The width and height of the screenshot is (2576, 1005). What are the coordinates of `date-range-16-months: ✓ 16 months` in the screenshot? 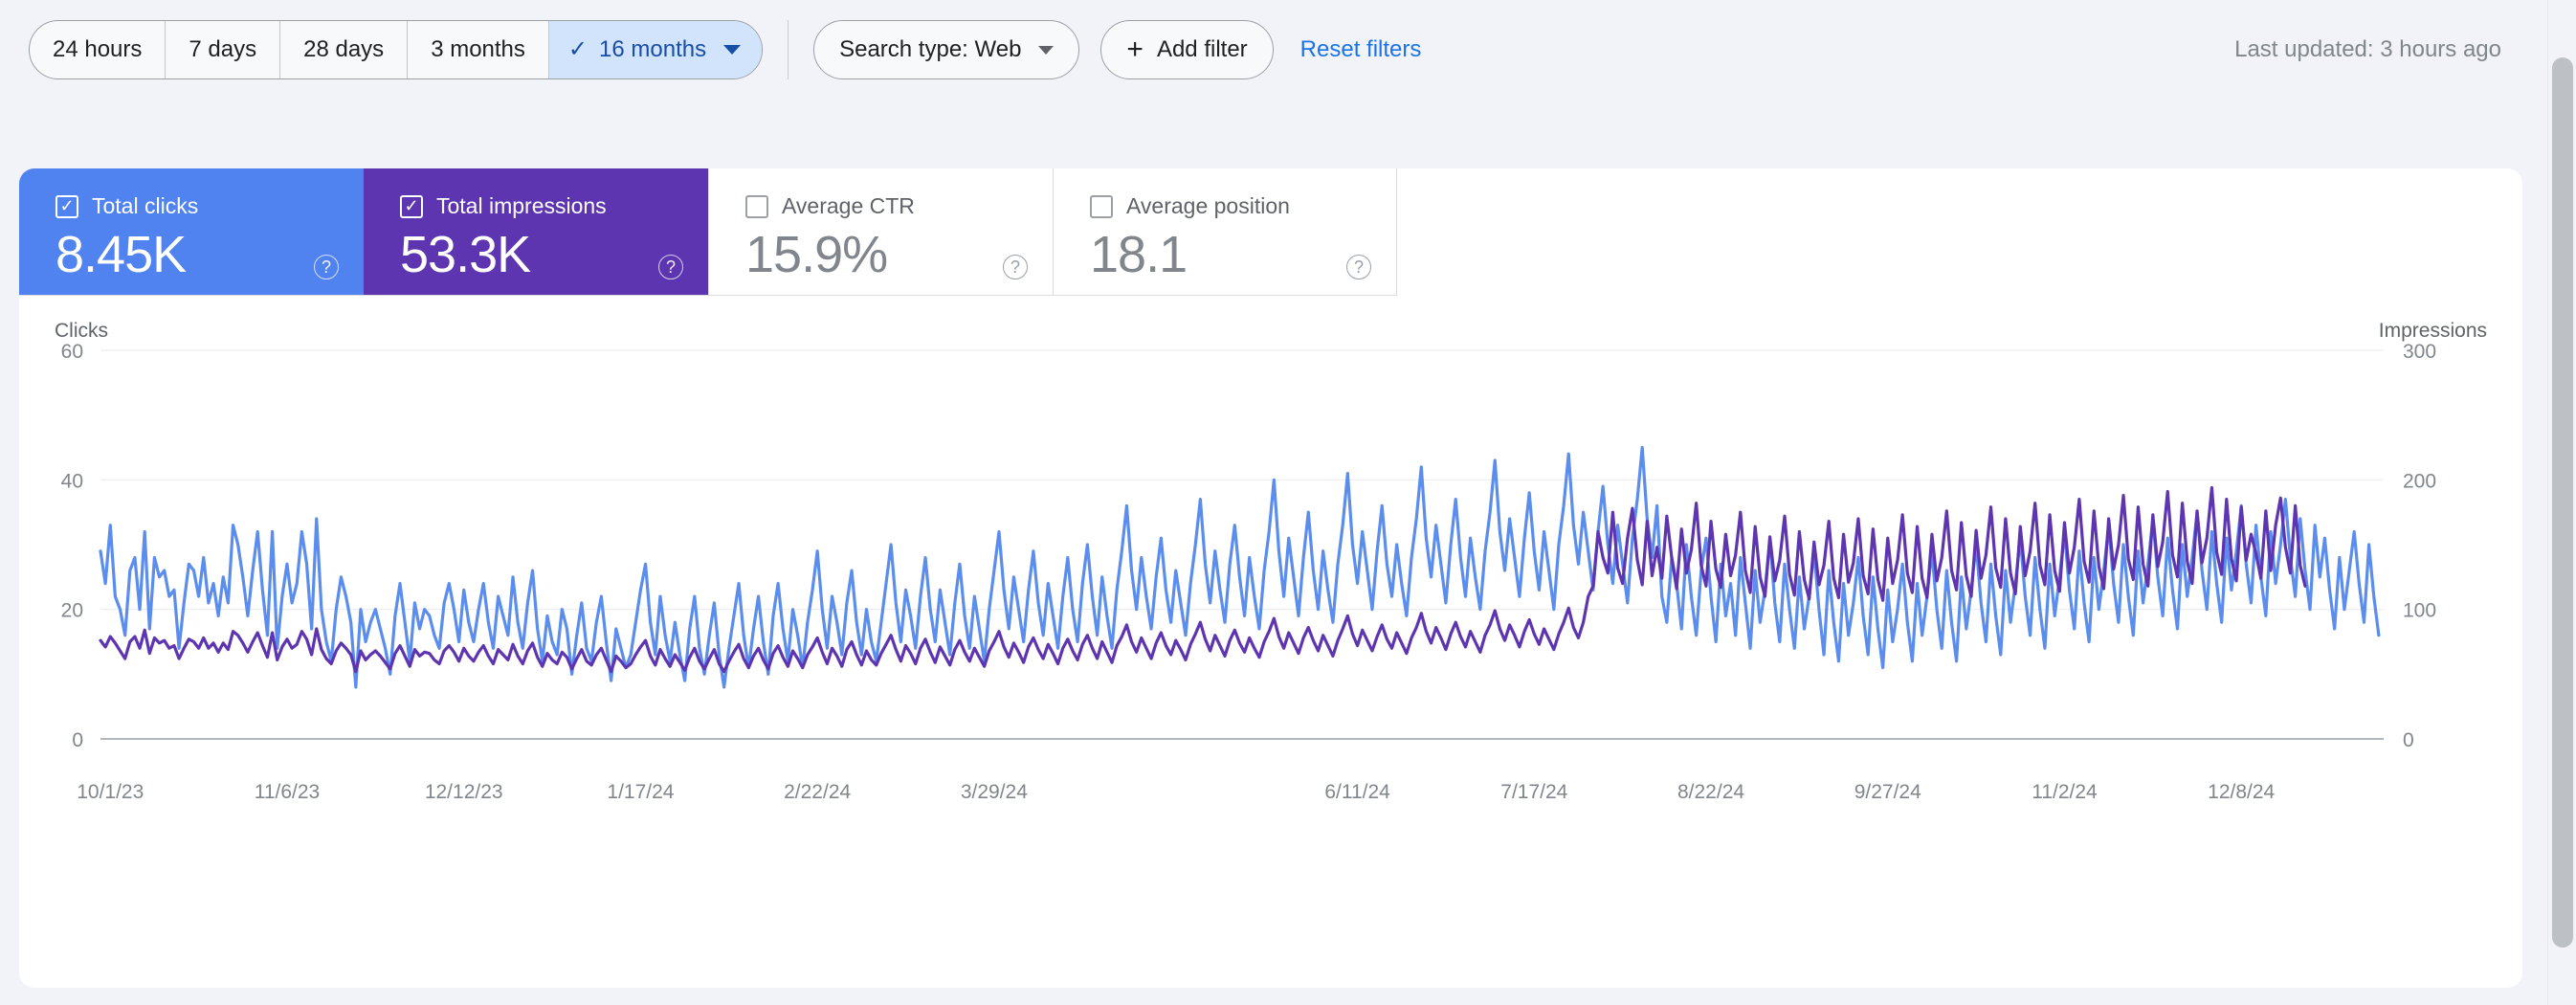 It's located at (655, 49).